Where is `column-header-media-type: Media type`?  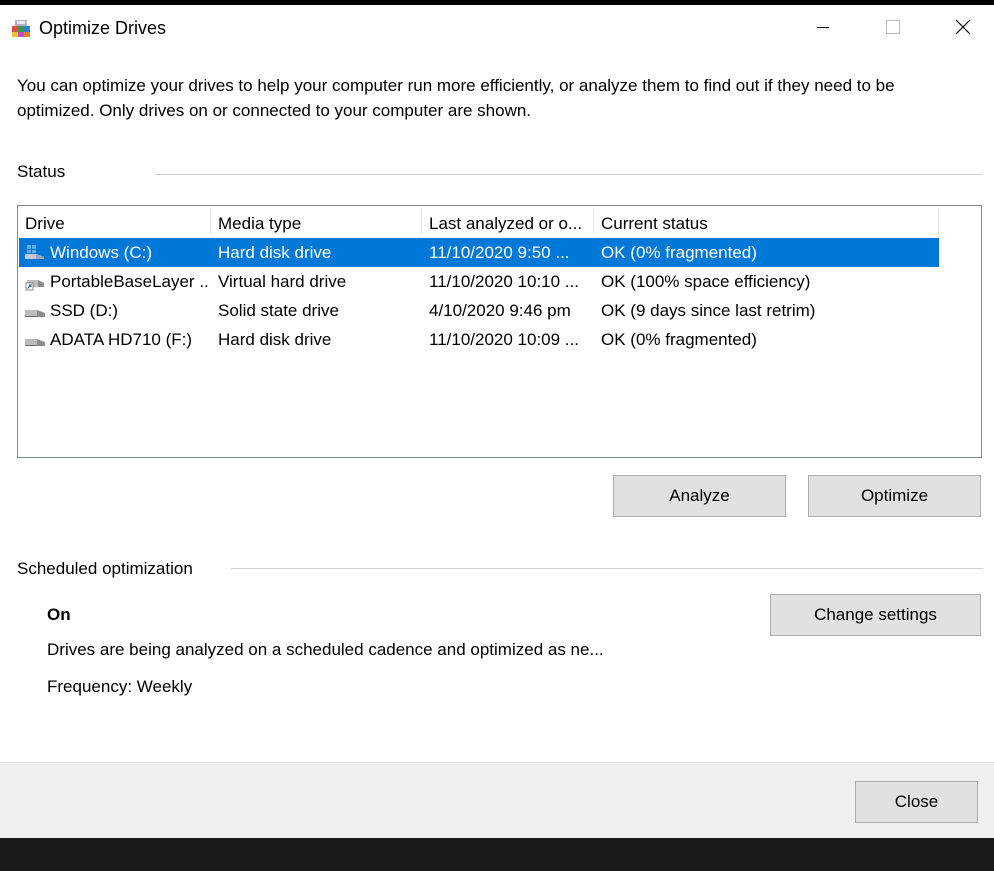
column-header-media-type: Media type is located at coordinates (316, 221).